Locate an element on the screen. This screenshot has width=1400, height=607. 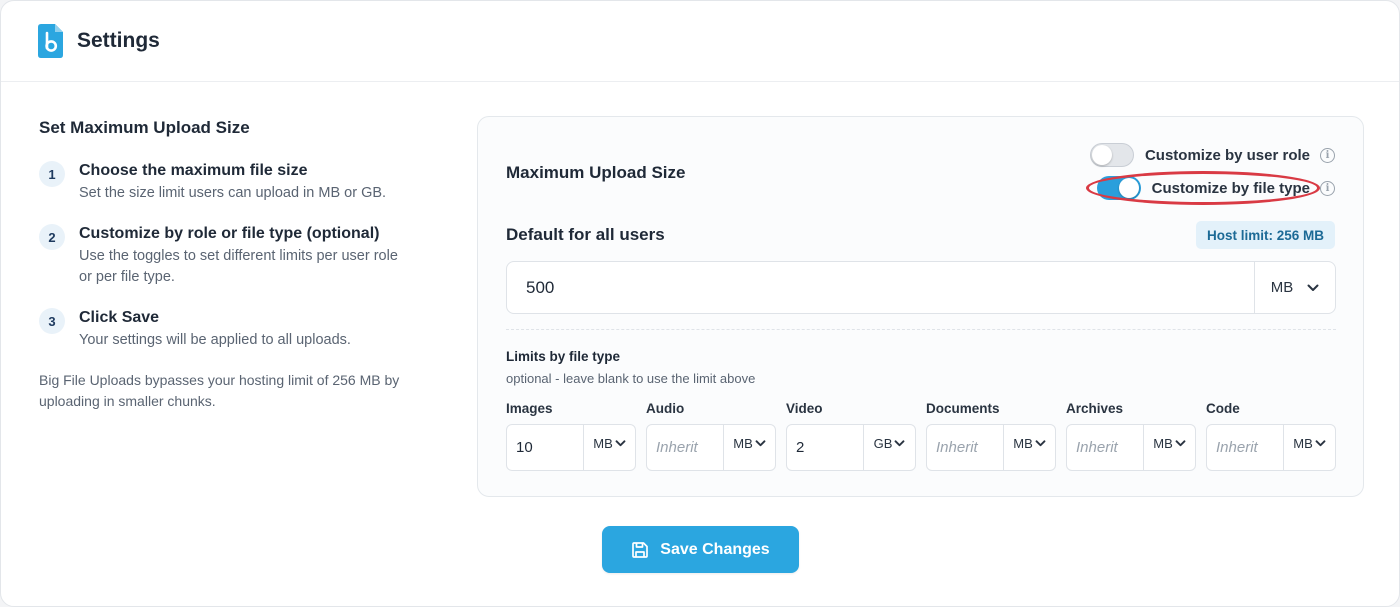
step-number-badge: 3 is located at coordinates (52, 321).